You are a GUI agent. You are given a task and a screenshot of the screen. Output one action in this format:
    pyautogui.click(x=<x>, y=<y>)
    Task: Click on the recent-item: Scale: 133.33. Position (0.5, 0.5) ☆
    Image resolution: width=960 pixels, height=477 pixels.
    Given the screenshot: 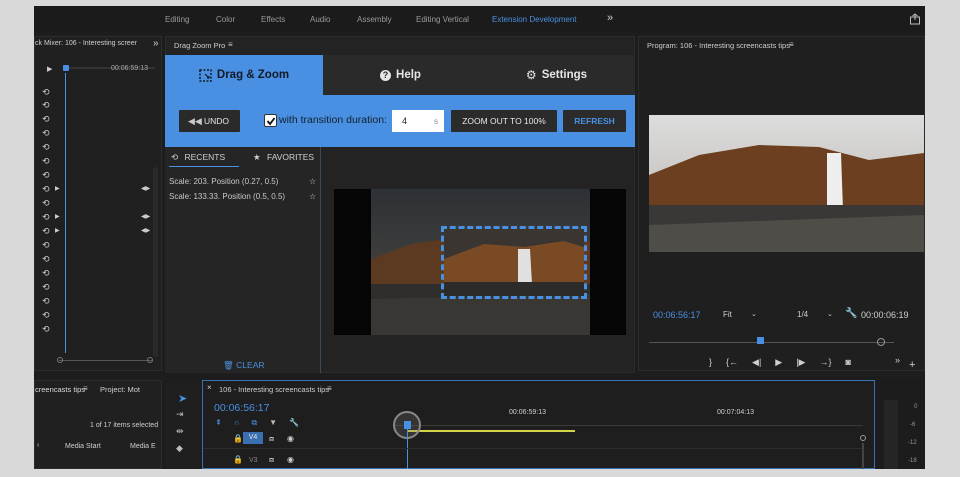 What is the action you would take?
    pyautogui.click(x=244, y=196)
    